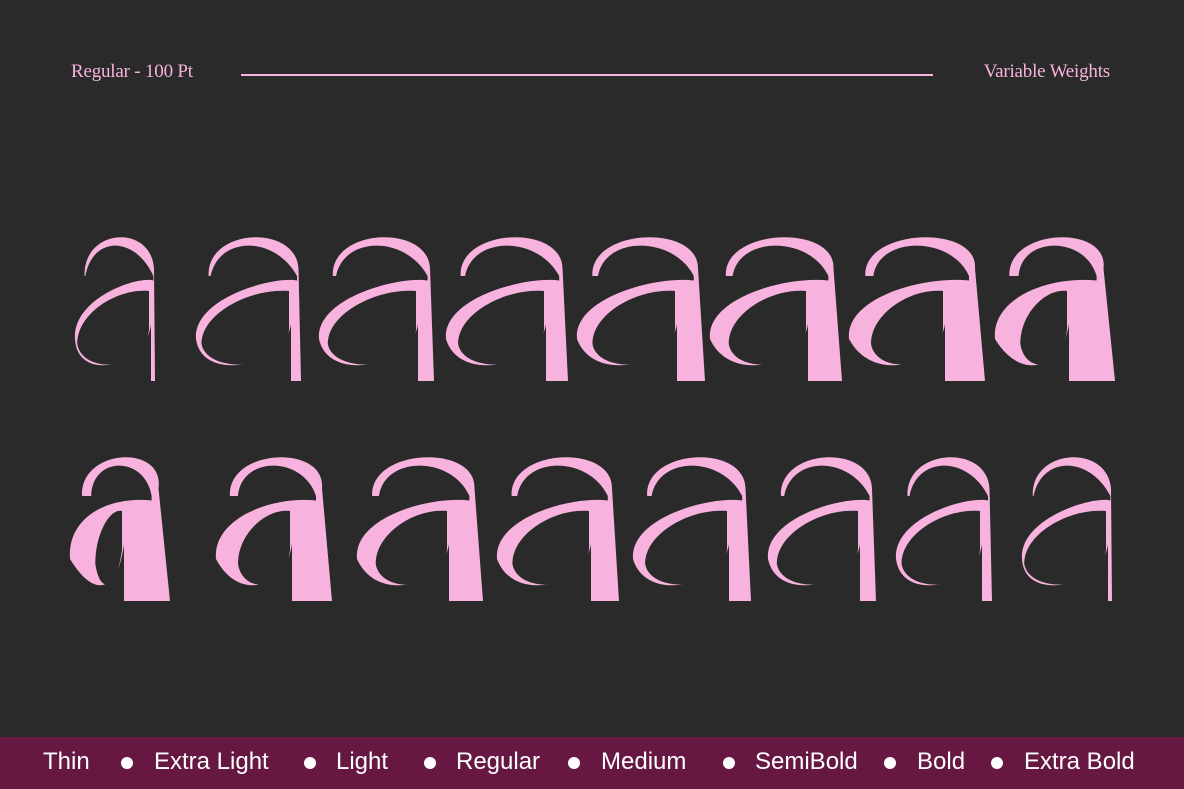 This screenshot has width=1184, height=789. Describe the element at coordinates (362, 761) in the screenshot. I see `weight-label-light: Light` at that location.